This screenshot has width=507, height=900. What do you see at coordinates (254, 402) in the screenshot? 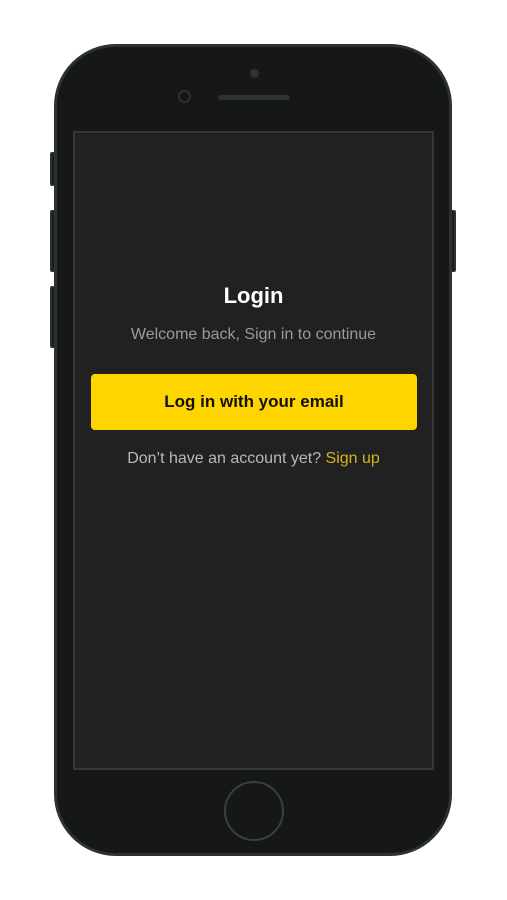
I see `login-with-email-button: Log in with your email` at bounding box center [254, 402].